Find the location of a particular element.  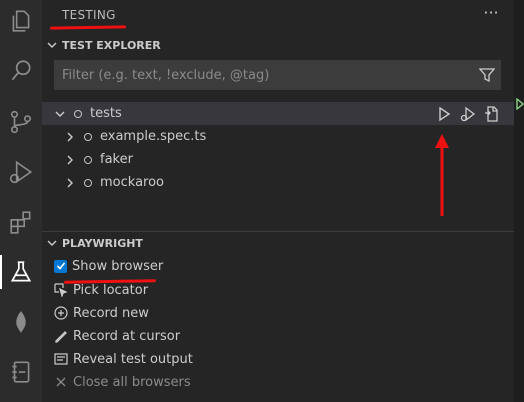

filter-icon is located at coordinates (487, 75).